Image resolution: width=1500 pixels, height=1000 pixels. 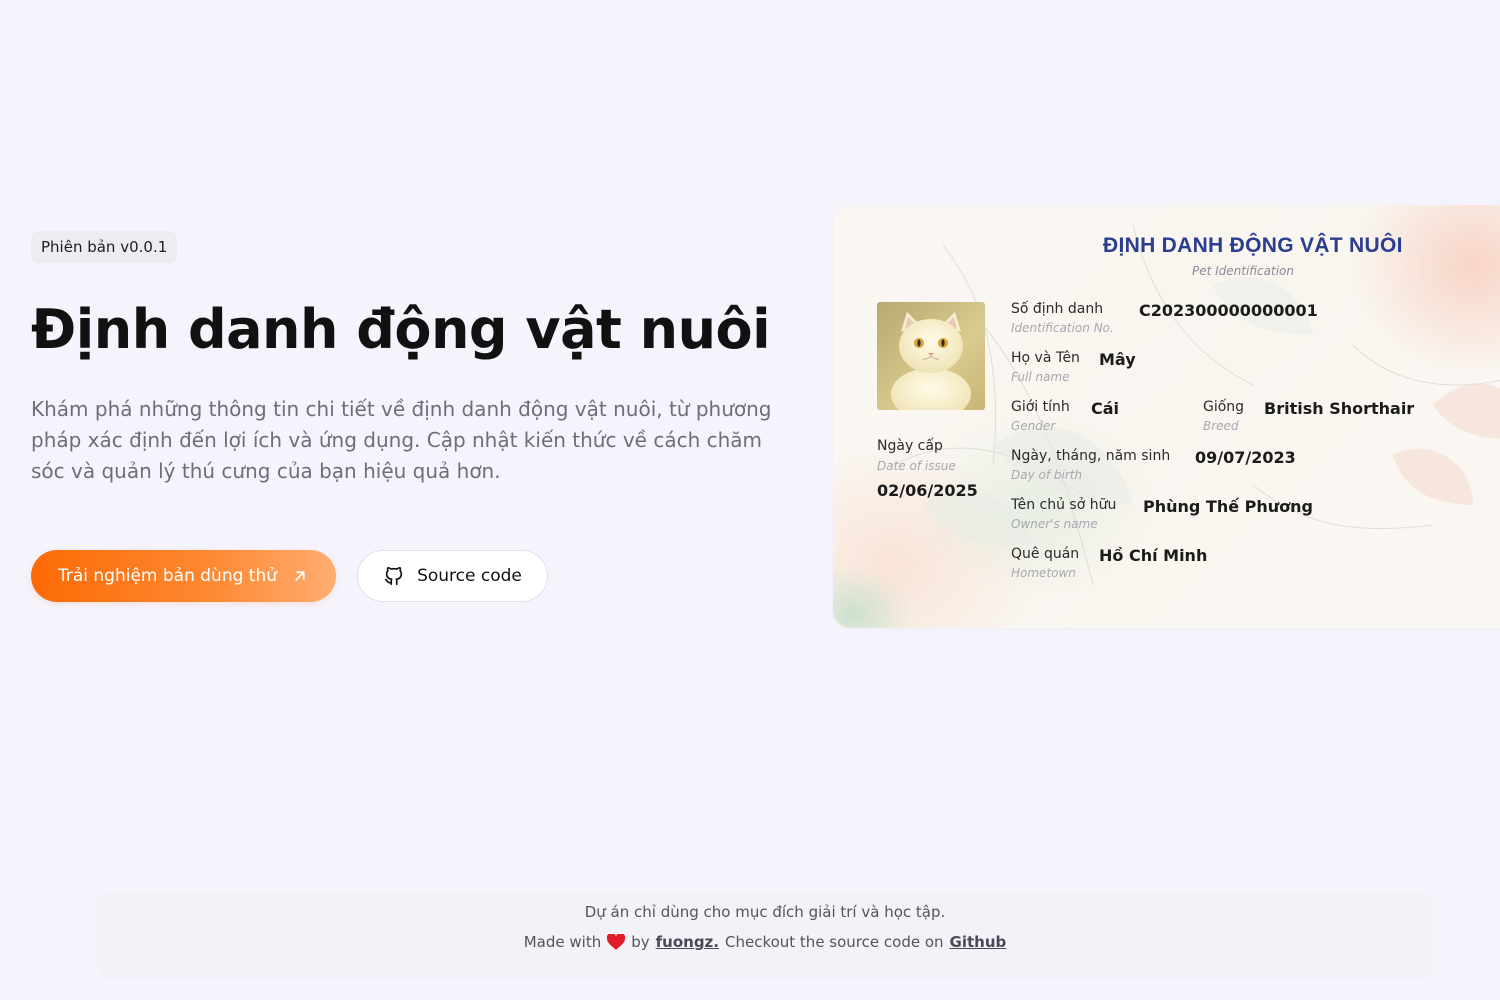 I want to click on breed-sublabel: Breed, so click(x=1221, y=426).